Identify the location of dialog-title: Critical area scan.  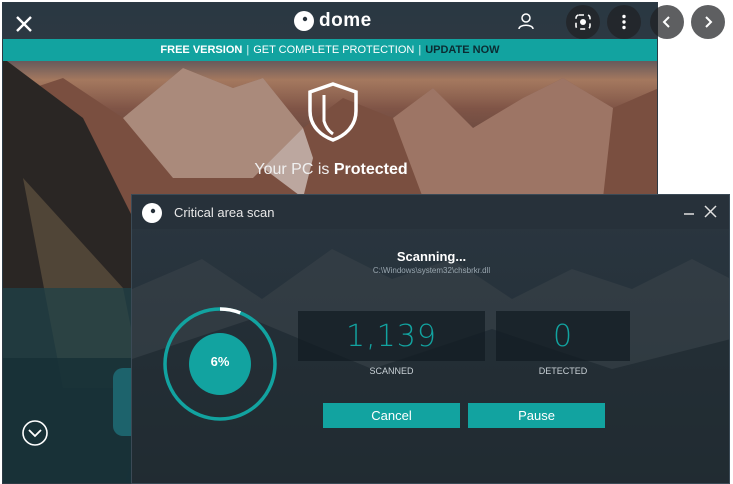
(224, 212).